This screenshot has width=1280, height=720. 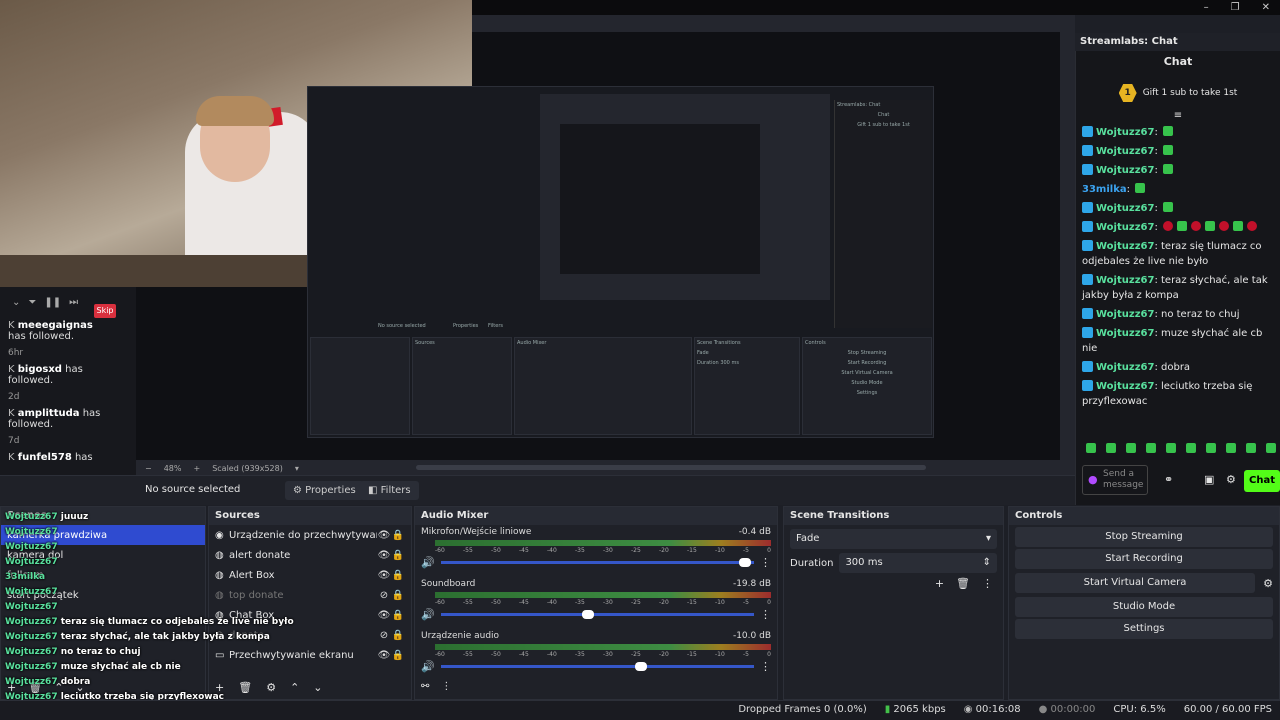 I want to click on start-recording-button: Start Recording, so click(x=1144, y=559).